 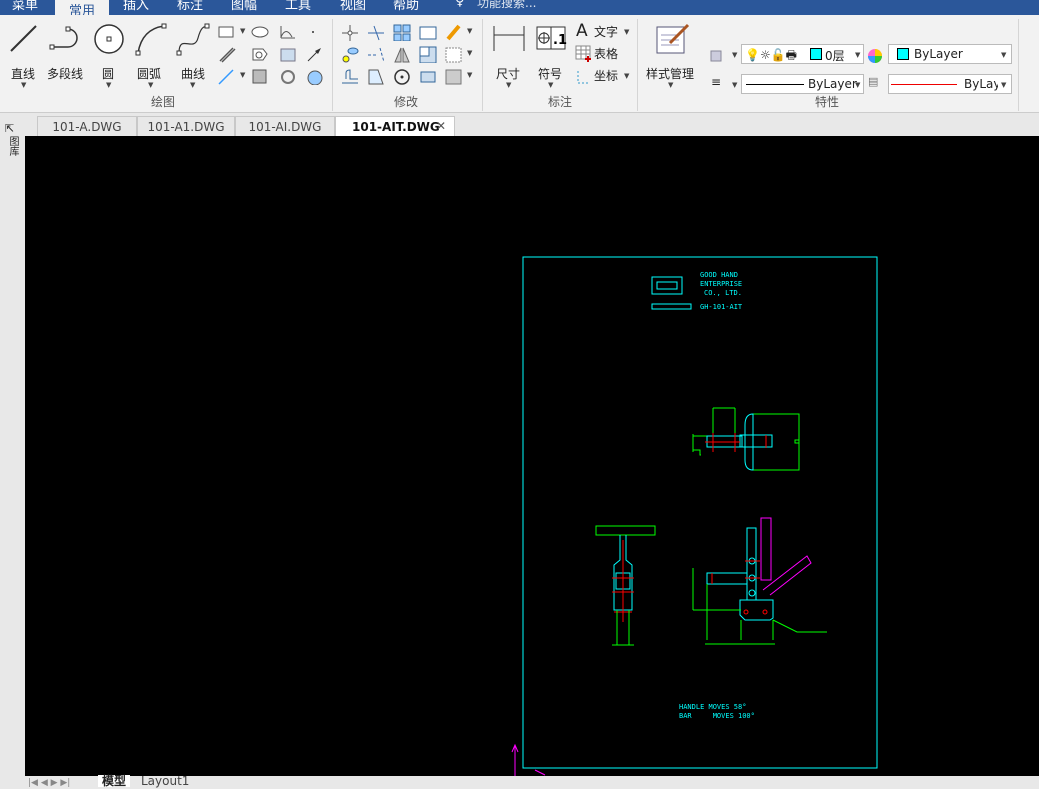 What do you see at coordinates (552, 58) in the screenshot?
I see `symbol-button: .1 符号 ▼` at bounding box center [552, 58].